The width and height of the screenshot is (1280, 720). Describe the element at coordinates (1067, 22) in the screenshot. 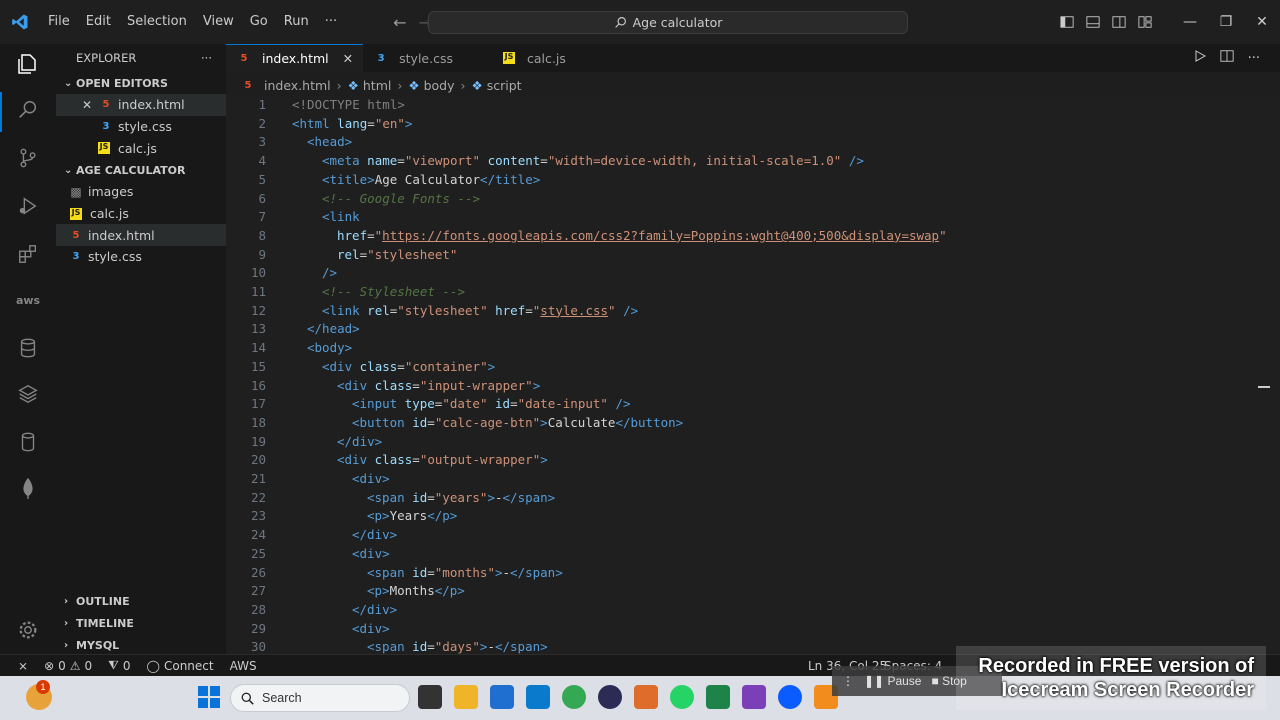

I see `toggle-sidebar-icon` at that location.